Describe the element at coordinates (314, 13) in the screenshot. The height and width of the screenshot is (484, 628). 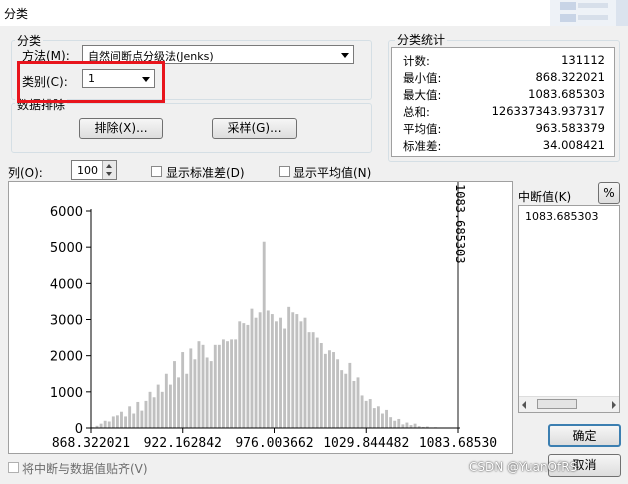
I see `title-bar: 分类` at that location.